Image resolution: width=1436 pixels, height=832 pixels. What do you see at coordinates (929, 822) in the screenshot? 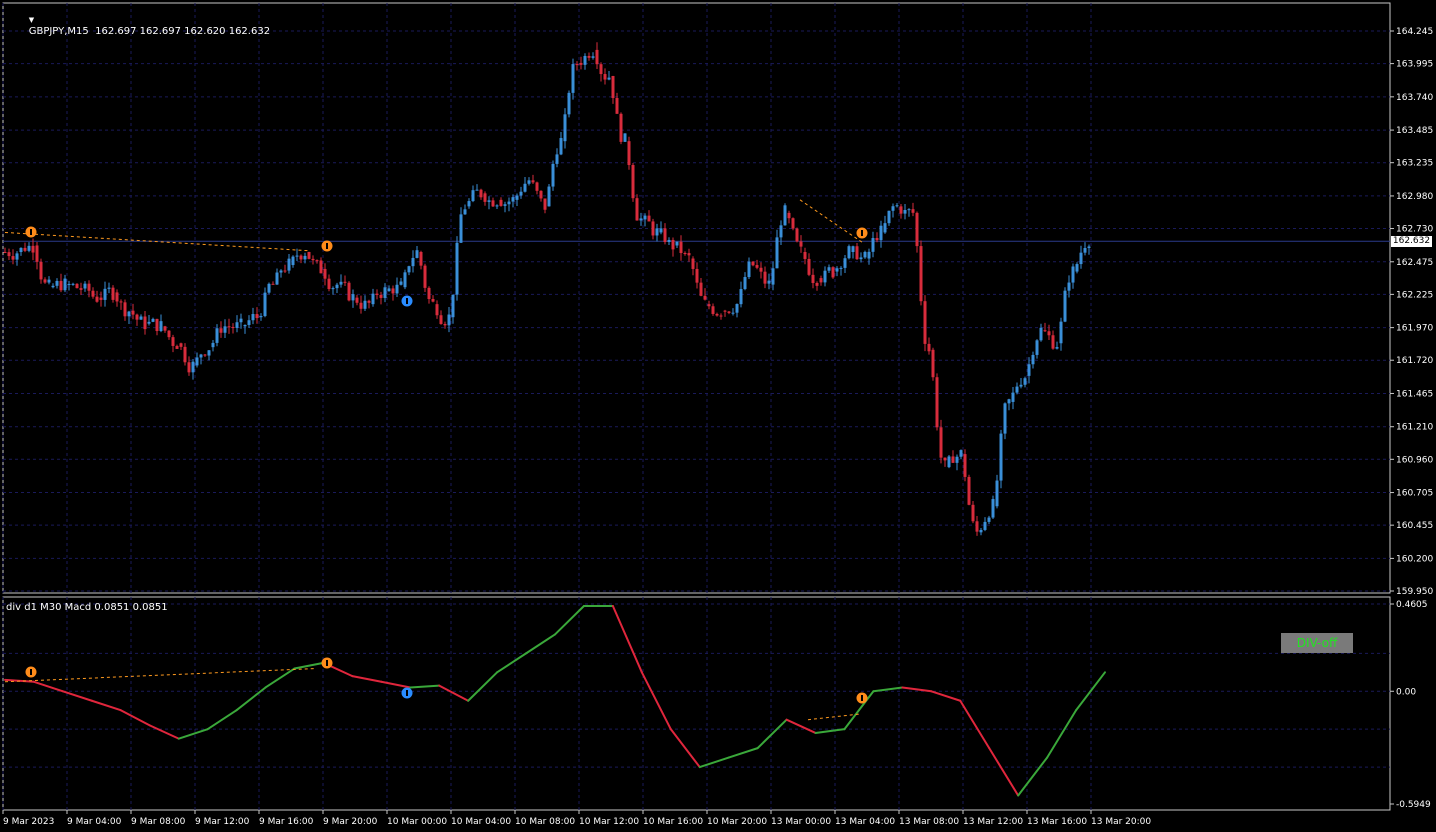
I see `time-axis-label: 13 Mar 08:00` at bounding box center [929, 822].